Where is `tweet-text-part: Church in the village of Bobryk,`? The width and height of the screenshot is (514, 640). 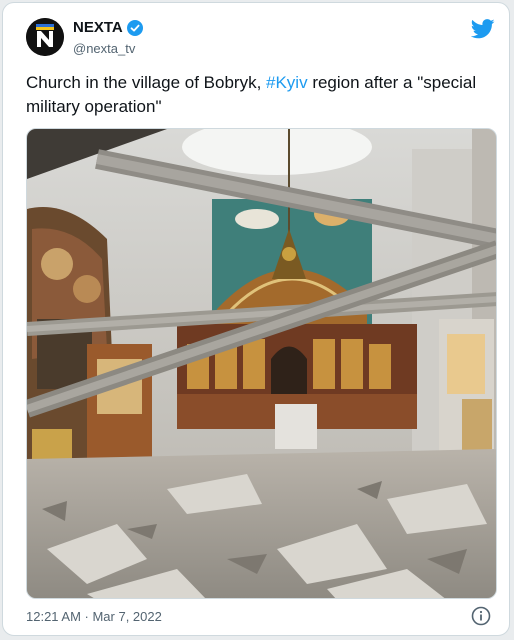 tweet-text-part: Church in the village of Bobryk, is located at coordinates (146, 82).